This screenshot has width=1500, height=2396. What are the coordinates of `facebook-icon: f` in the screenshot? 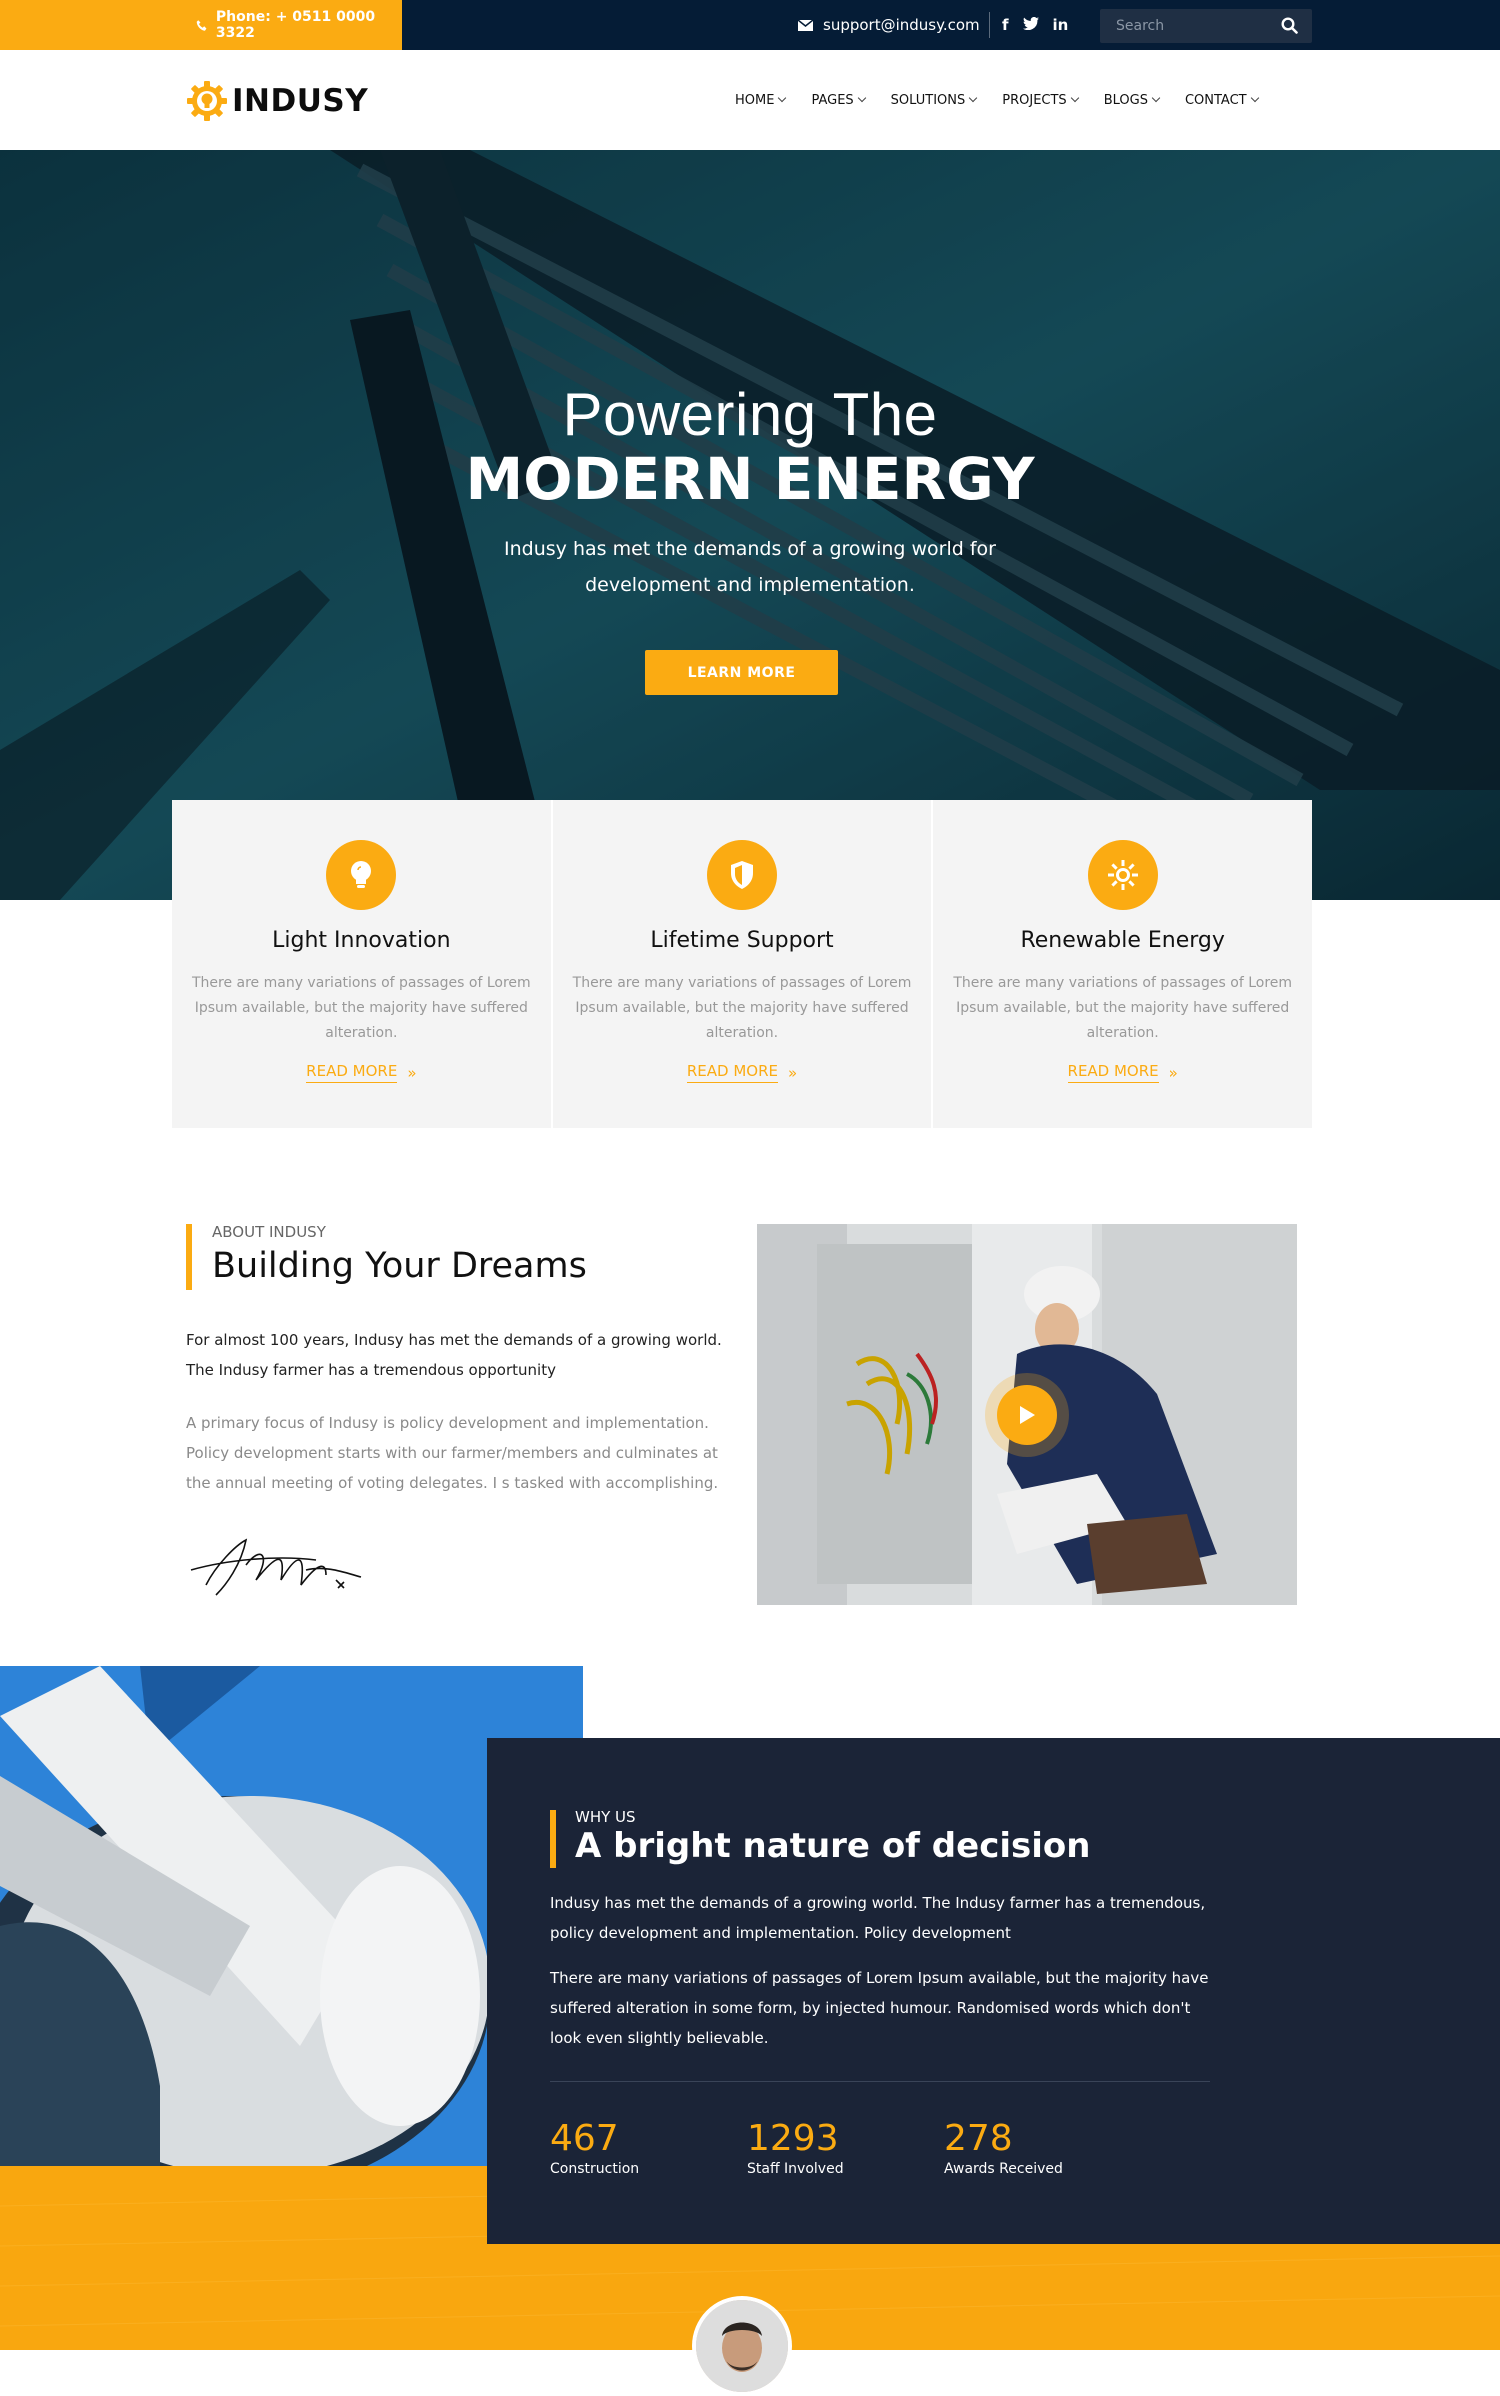 It's located at (1005, 25).